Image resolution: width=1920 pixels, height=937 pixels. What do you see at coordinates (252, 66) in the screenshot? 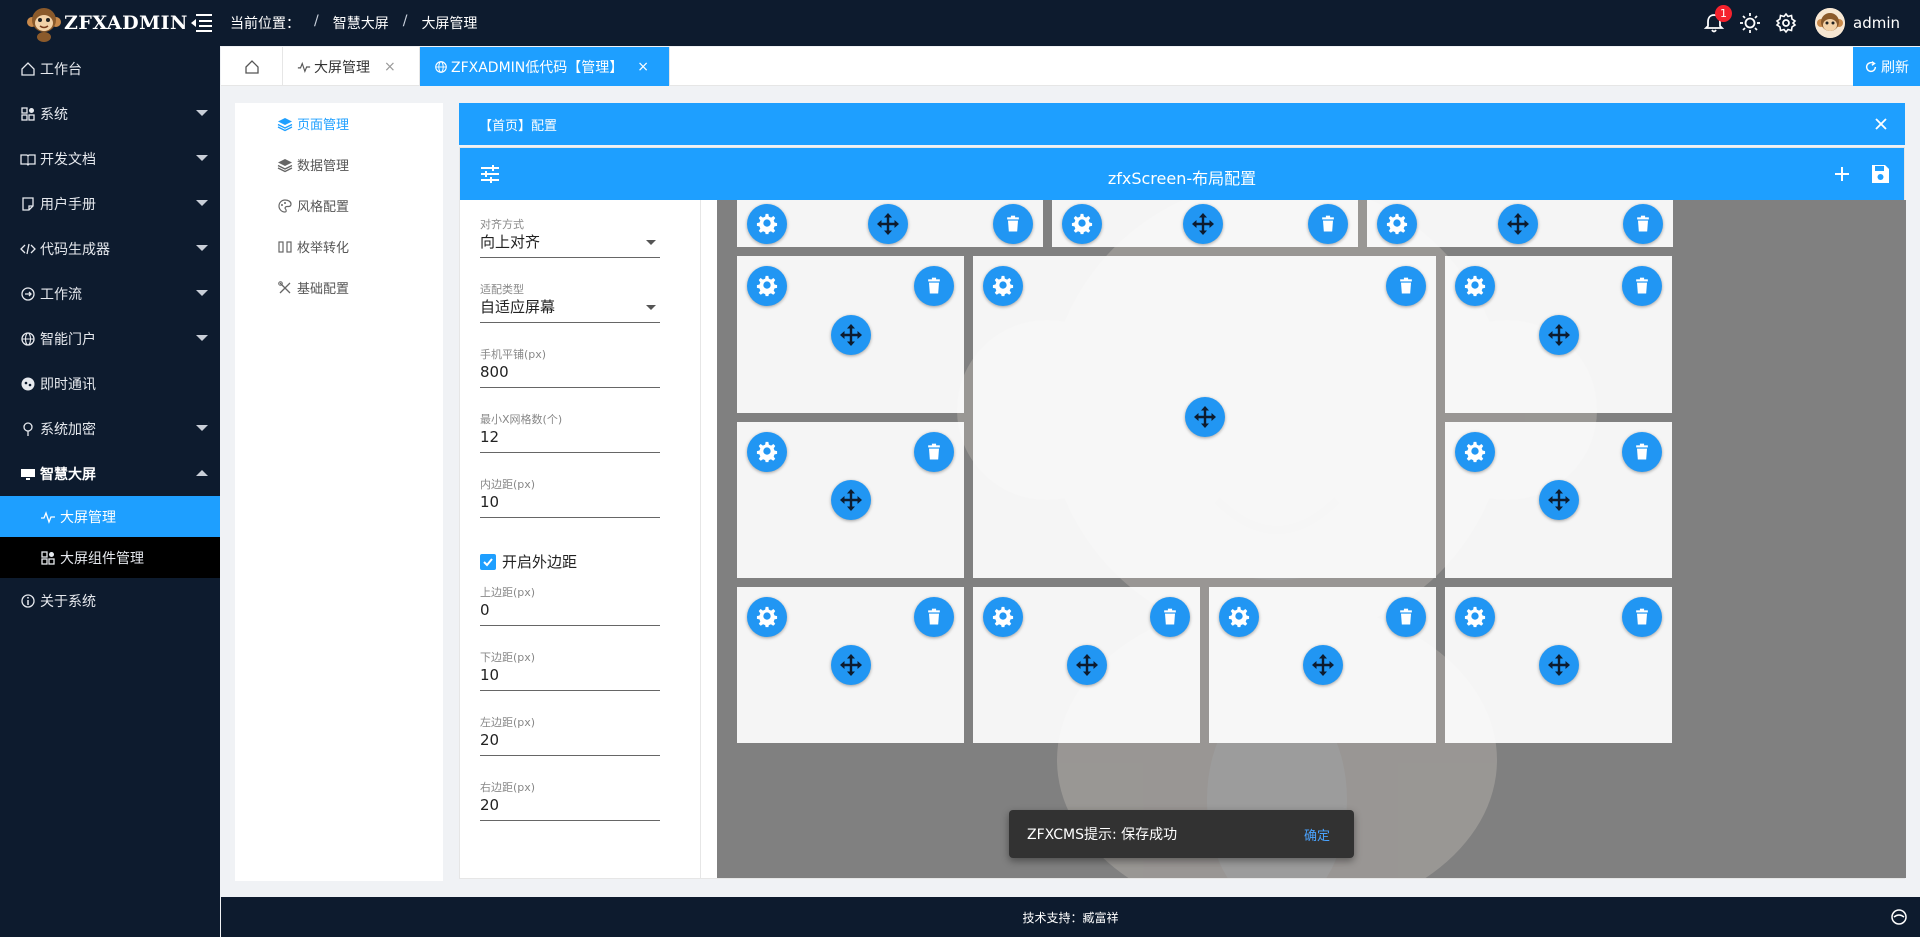
I see `tab-home` at bounding box center [252, 66].